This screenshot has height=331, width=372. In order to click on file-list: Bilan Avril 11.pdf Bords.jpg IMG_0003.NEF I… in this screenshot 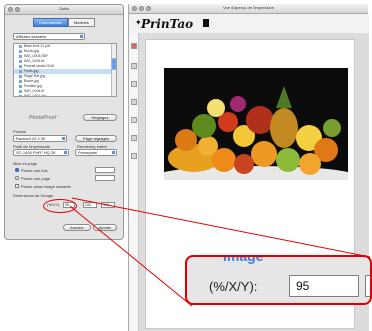, I will do `click(65, 70)`.